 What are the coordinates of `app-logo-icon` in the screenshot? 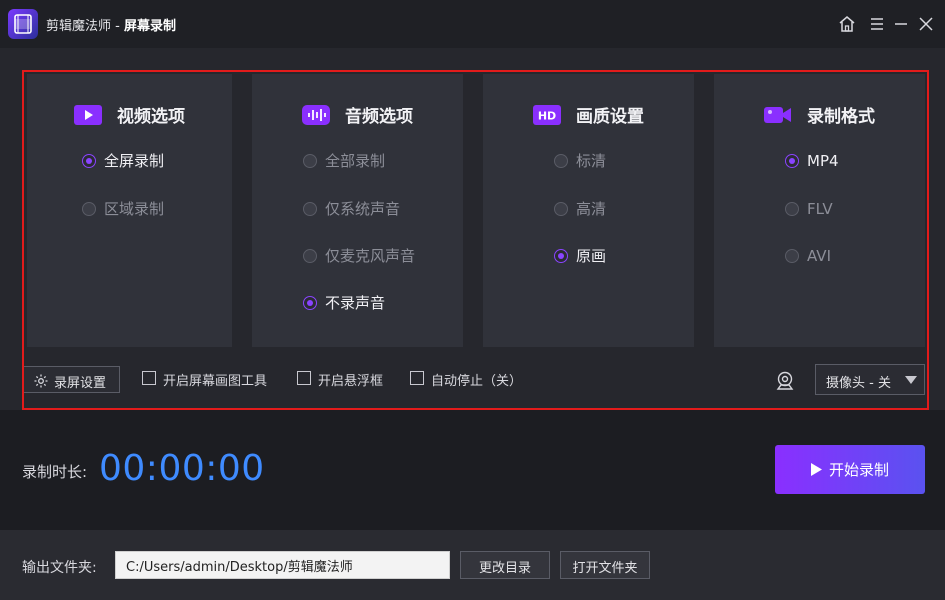 It's located at (23, 24).